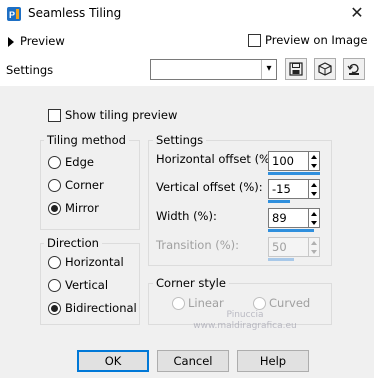 Image resolution: width=374 pixels, height=378 pixels. What do you see at coordinates (101, 308) in the screenshot?
I see `bidirectional-label: Bidirectional` at bounding box center [101, 308].